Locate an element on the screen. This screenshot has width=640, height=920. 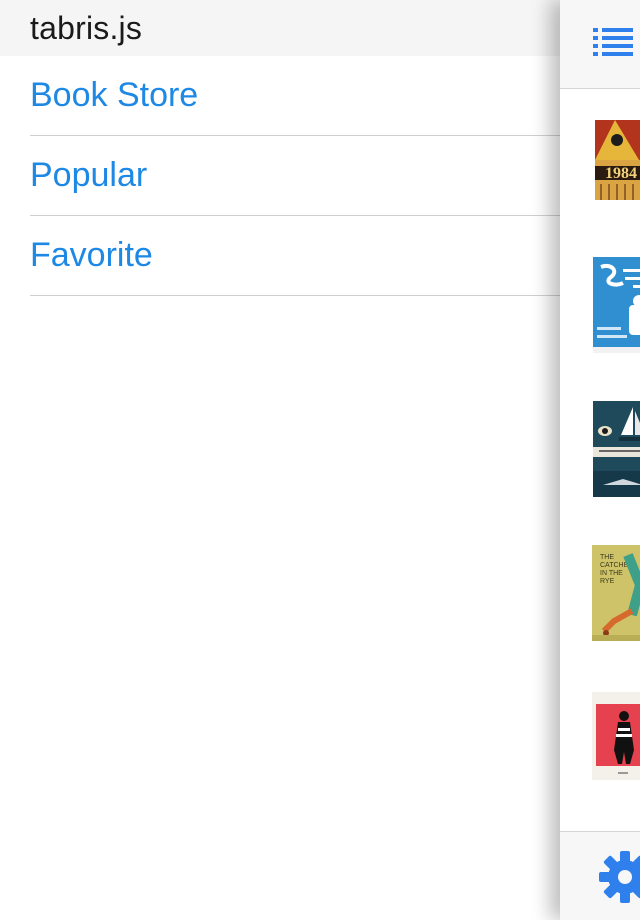
gear-icon is located at coordinates (619, 879).